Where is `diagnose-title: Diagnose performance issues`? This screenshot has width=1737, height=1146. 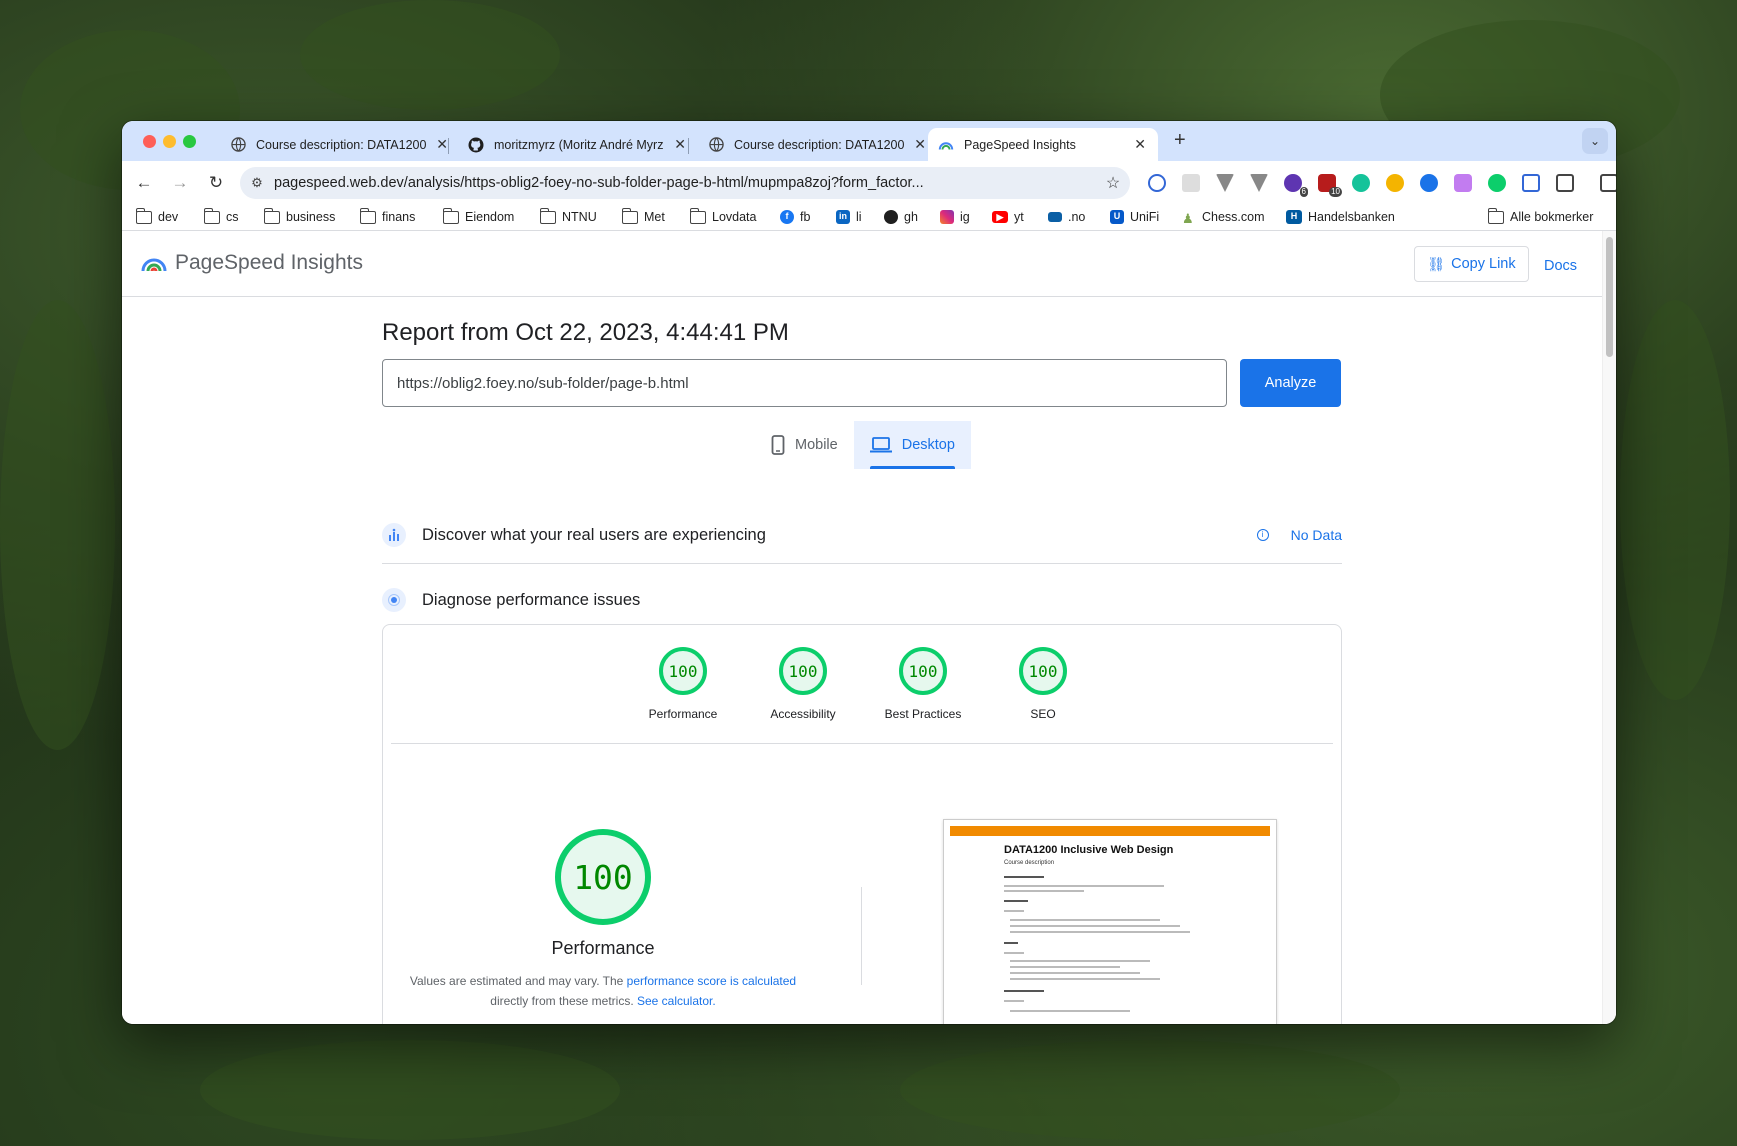
diagnose-title: Diagnose performance issues is located at coordinates (531, 599).